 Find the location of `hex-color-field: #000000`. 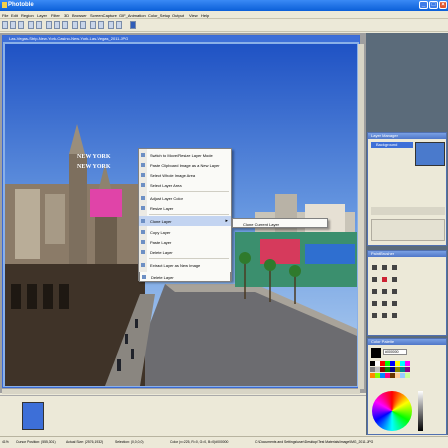

hex-color-field: #000000 is located at coordinates (395, 352).